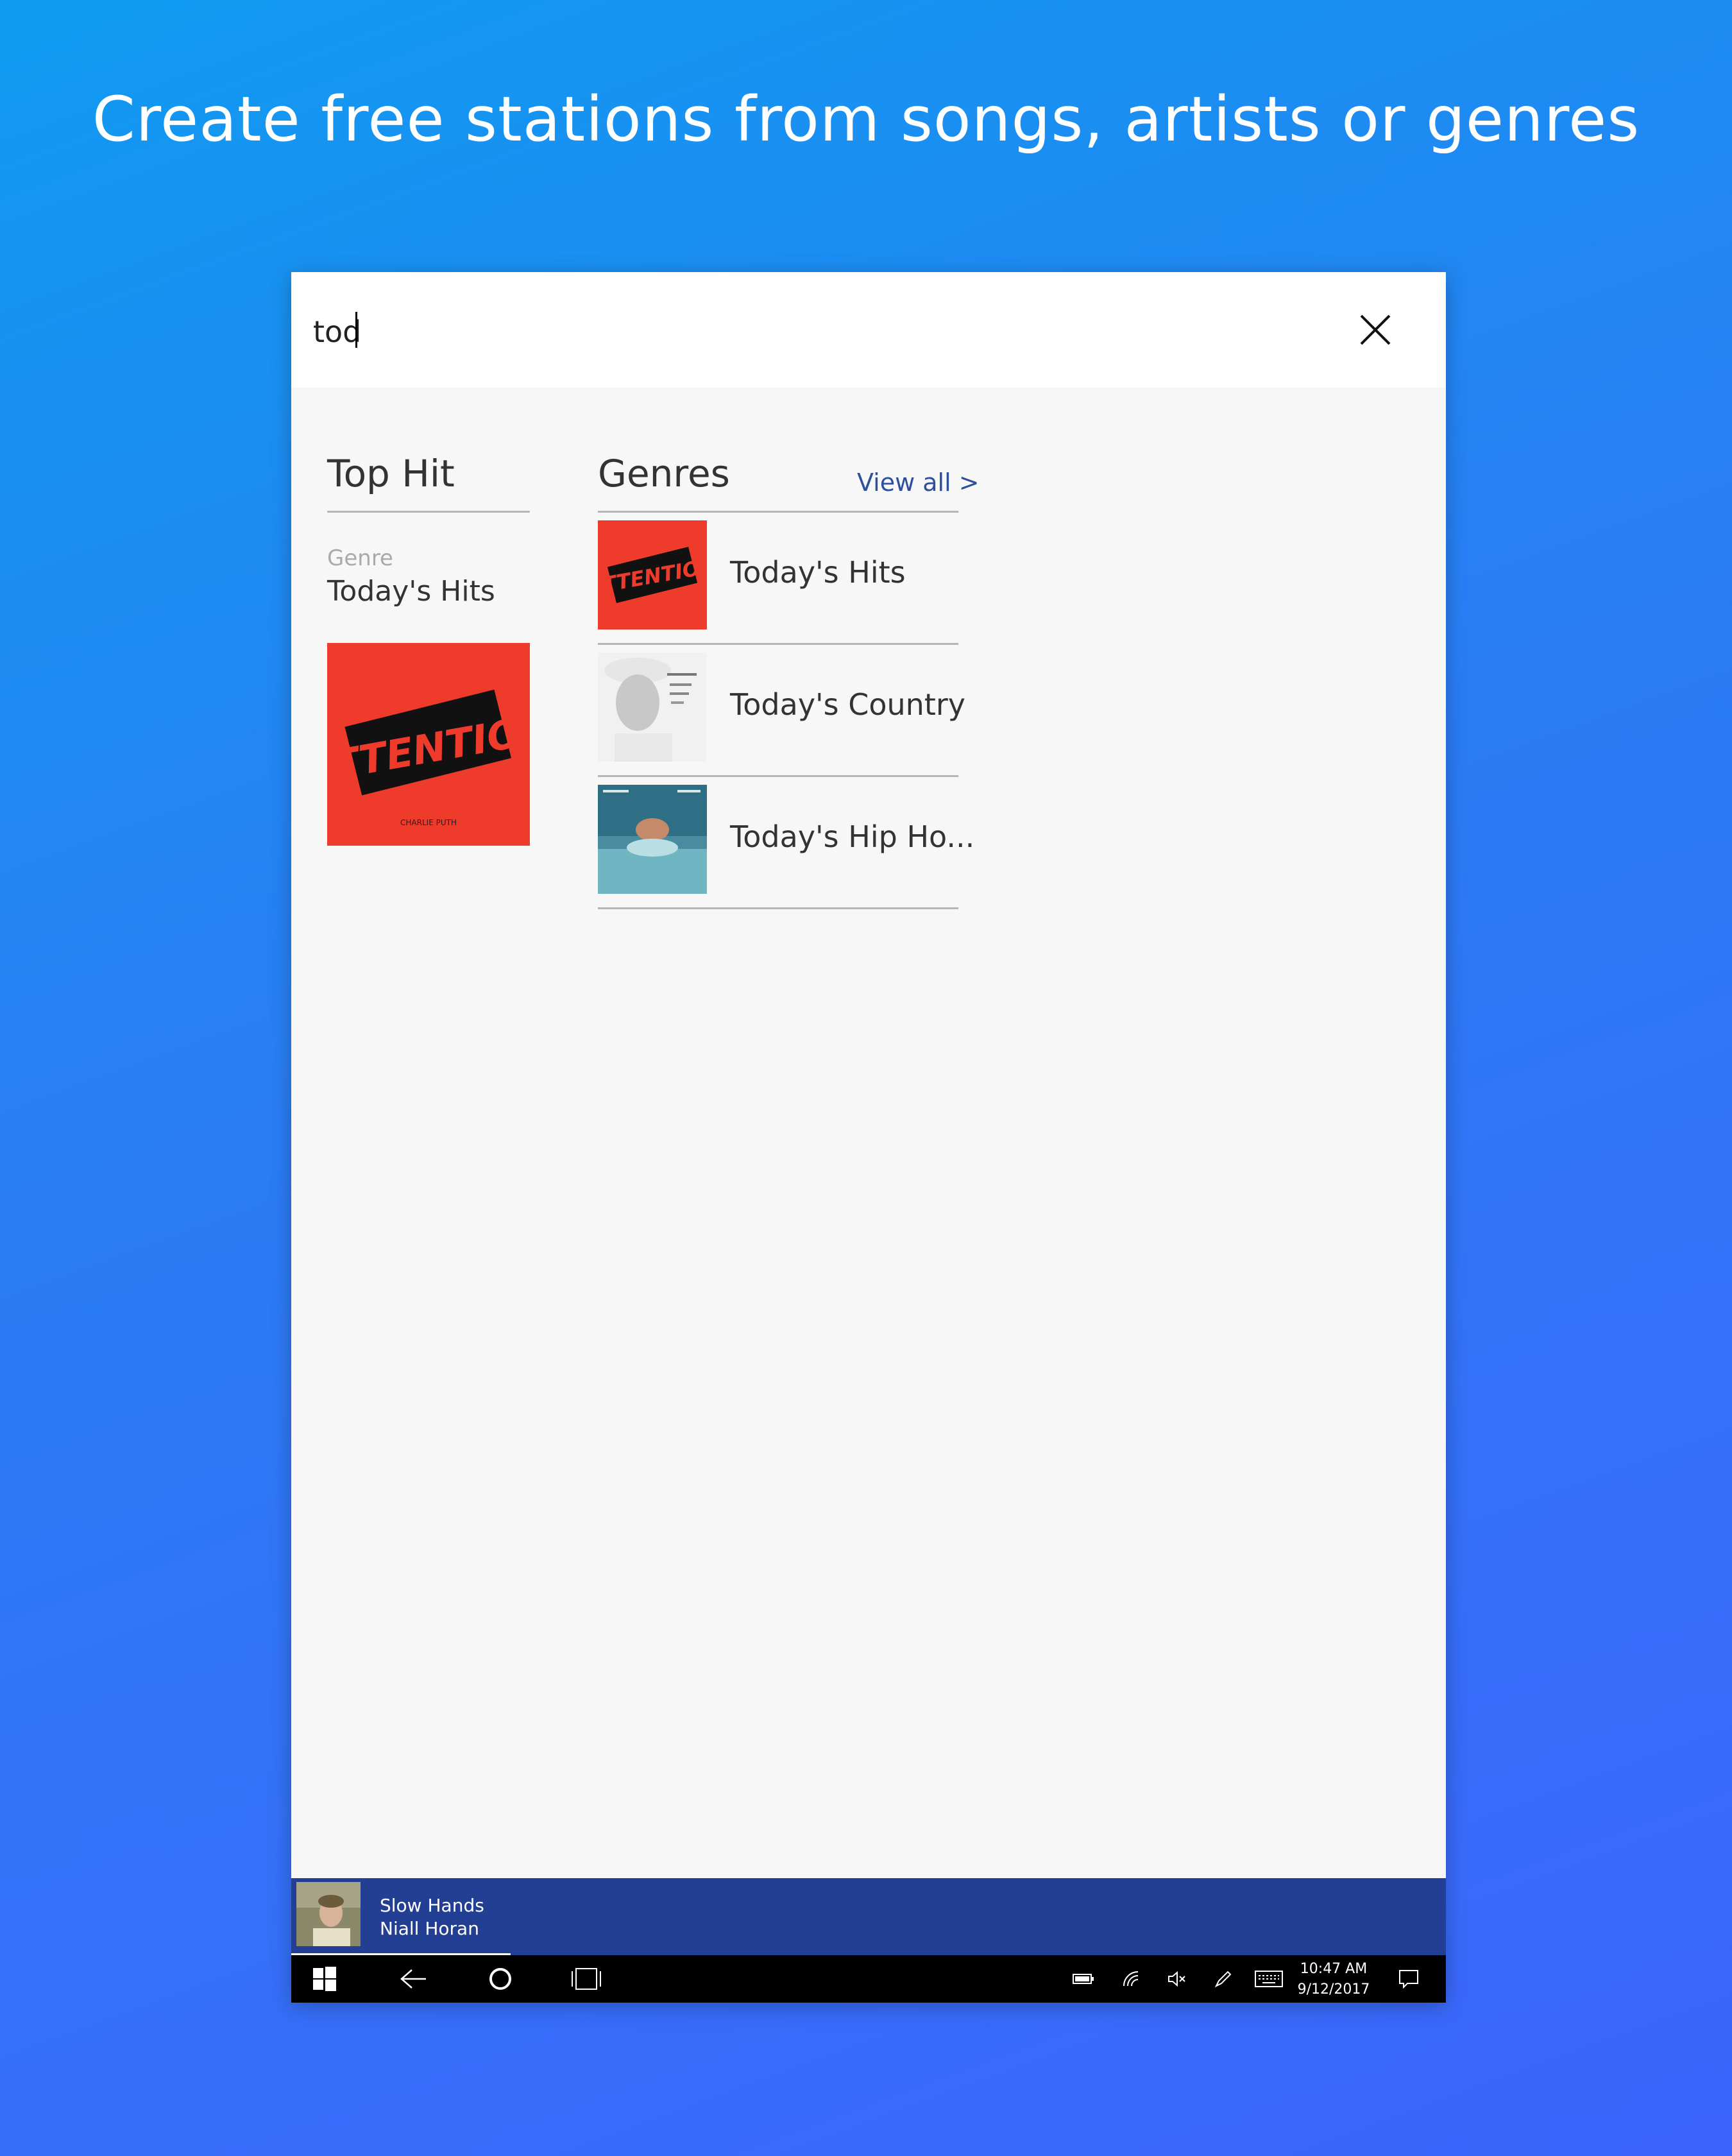 The height and width of the screenshot is (2156, 1732). What do you see at coordinates (794, 332) in the screenshot?
I see `search-input` at bounding box center [794, 332].